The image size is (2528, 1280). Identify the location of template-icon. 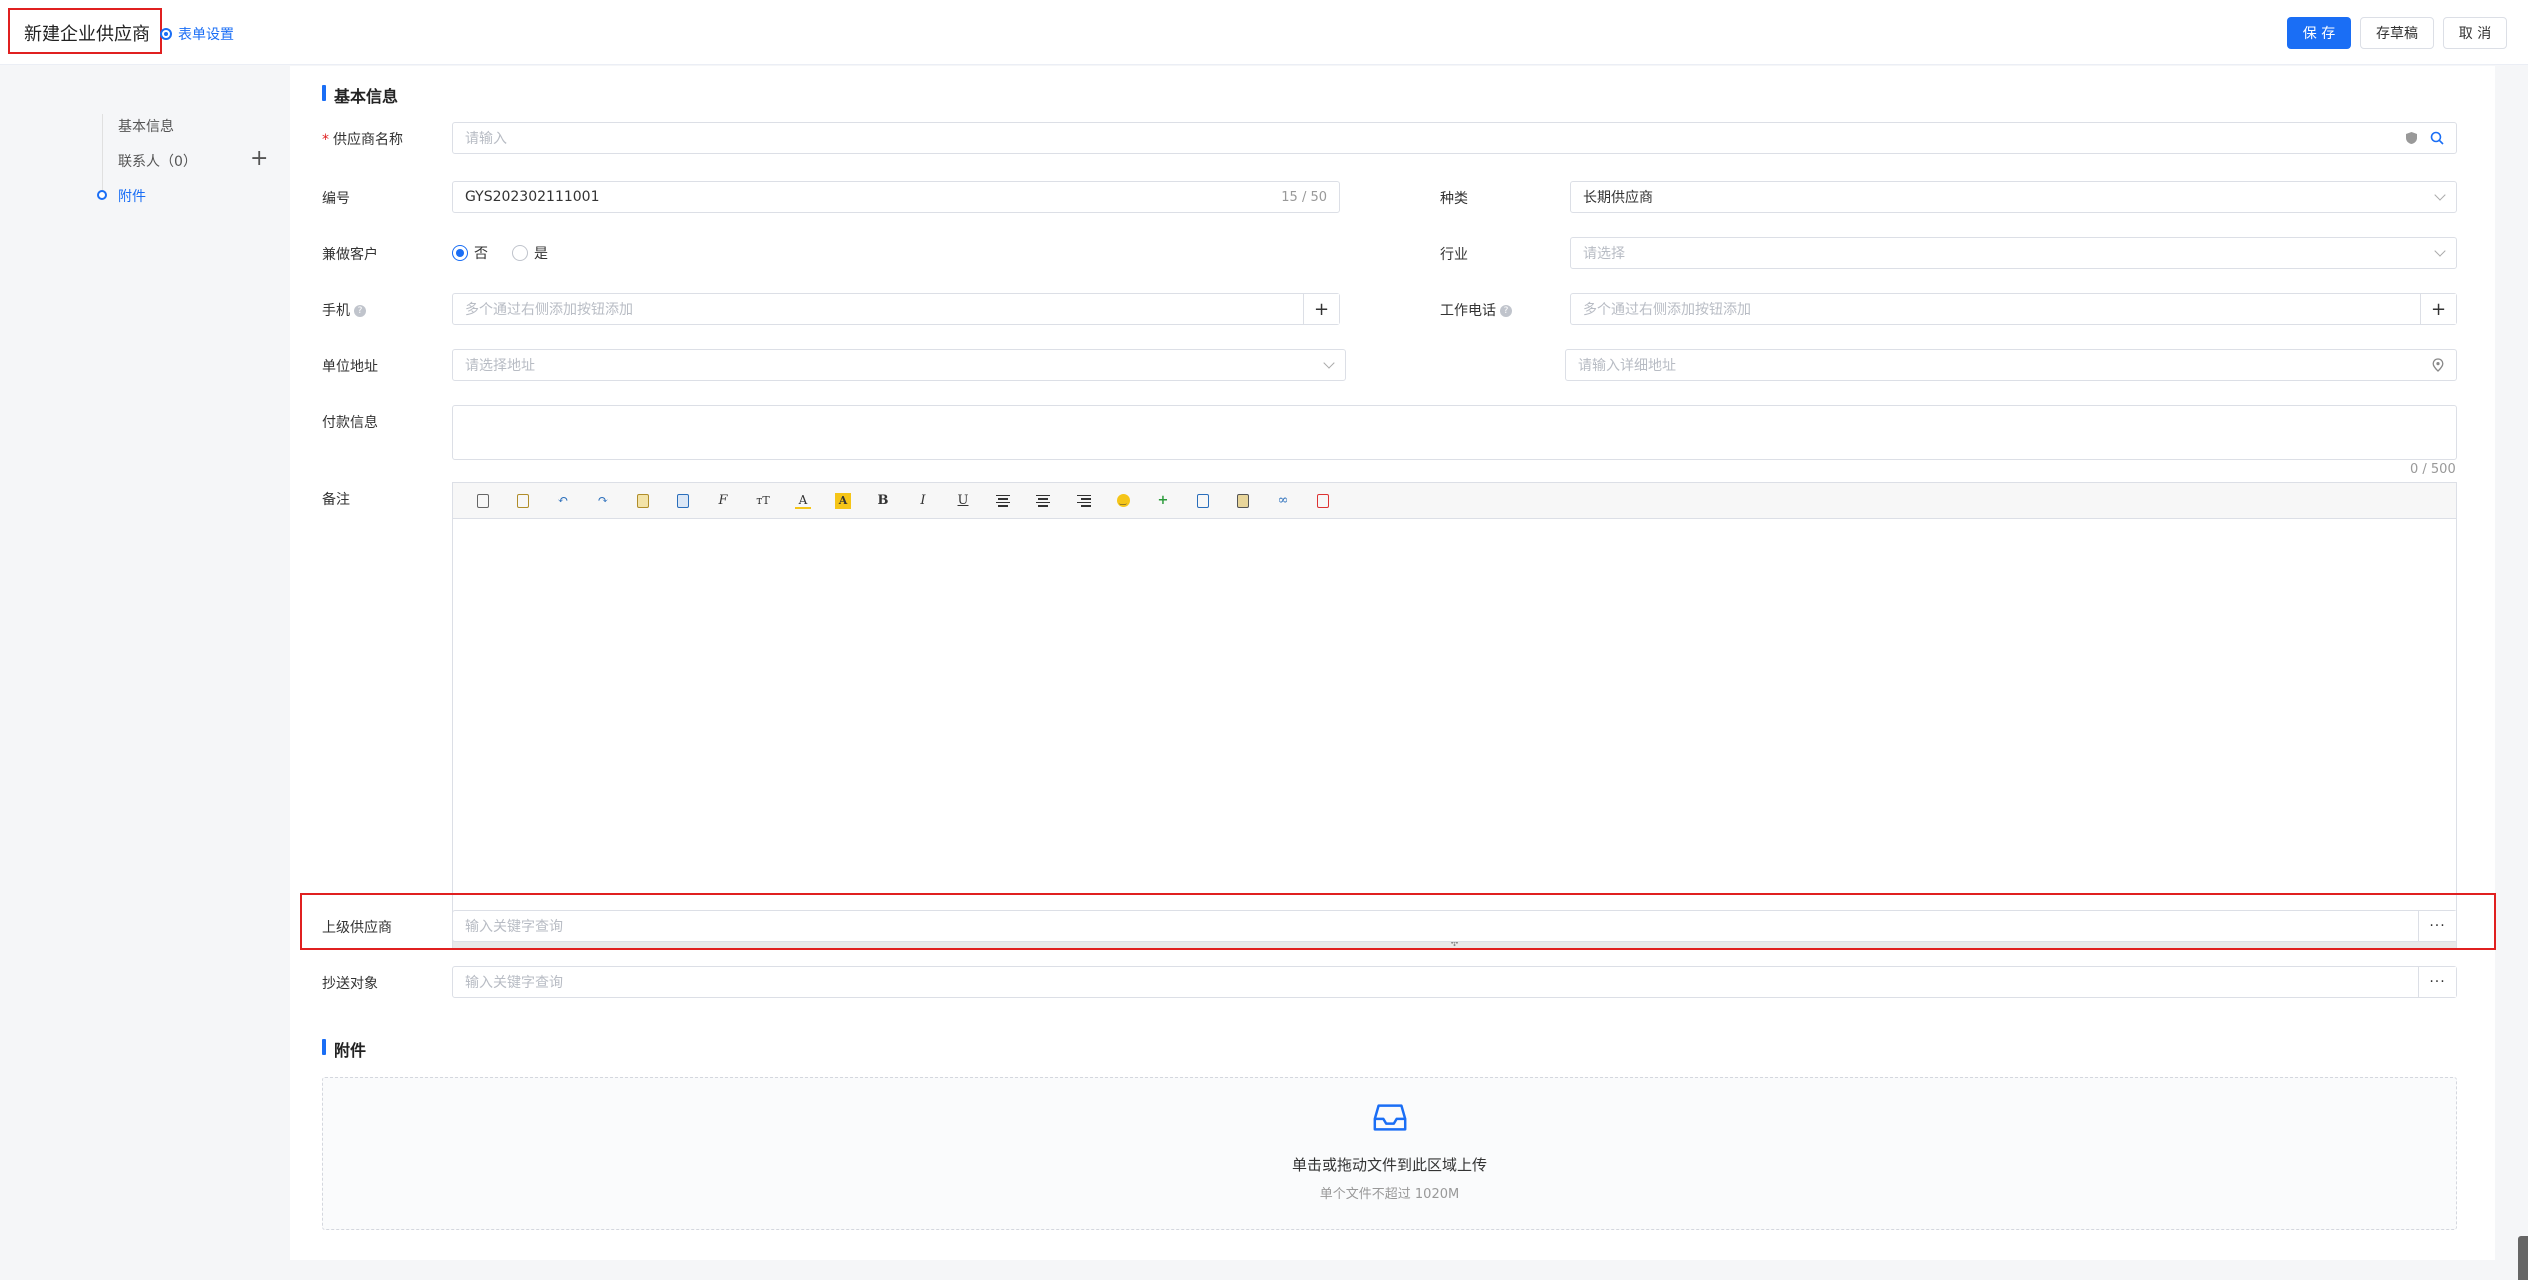
(523, 501).